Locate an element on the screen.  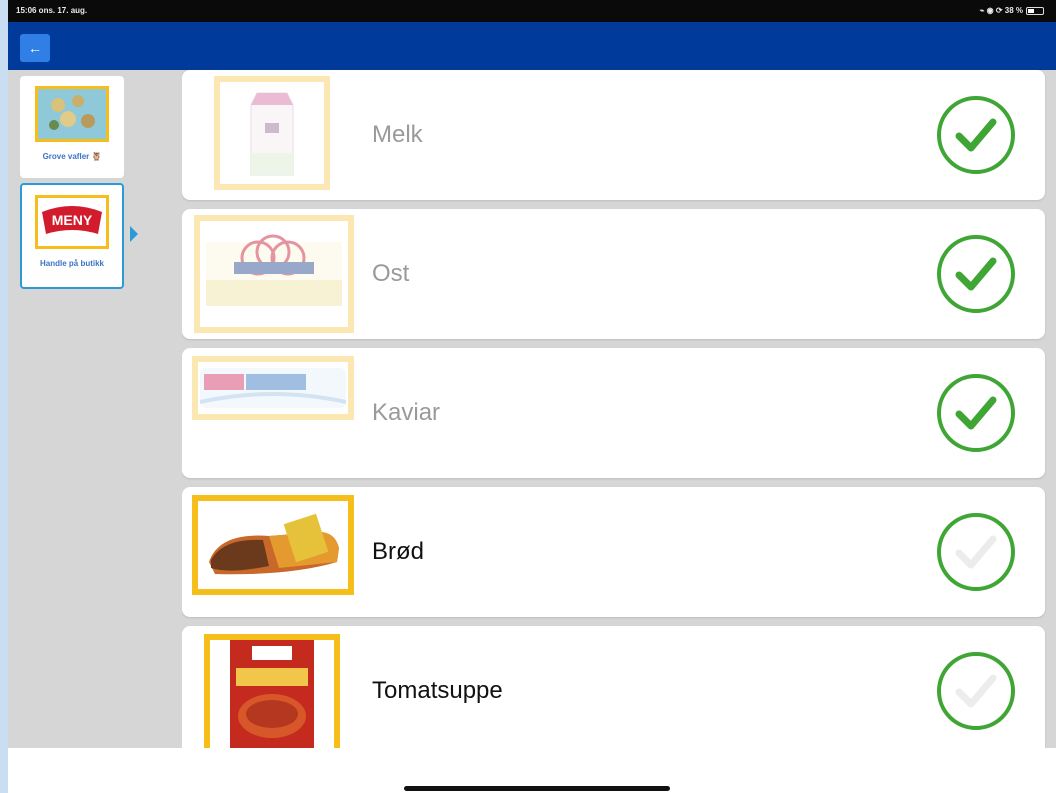
sidebar-item-label: Handle på butikk is located at coordinates (71, 263).